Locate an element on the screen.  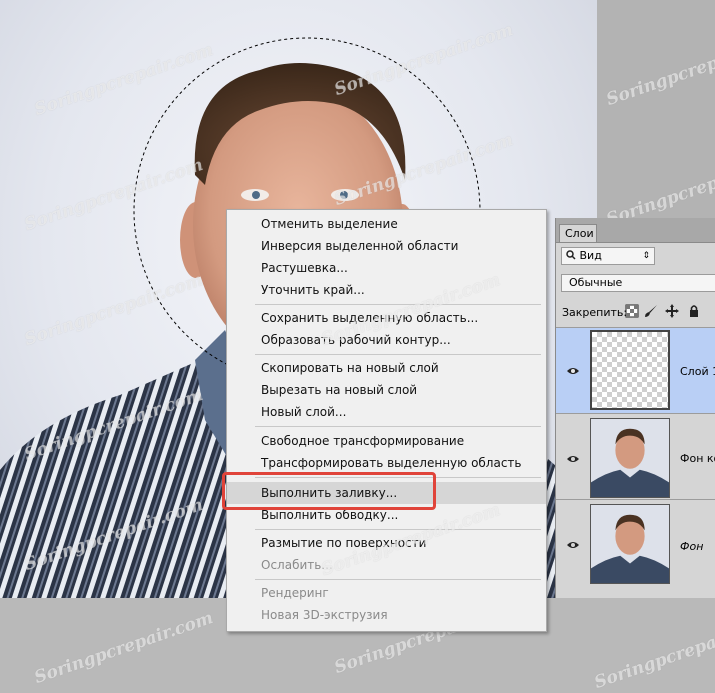
highlight-annotation is located at coordinates (329, 491).